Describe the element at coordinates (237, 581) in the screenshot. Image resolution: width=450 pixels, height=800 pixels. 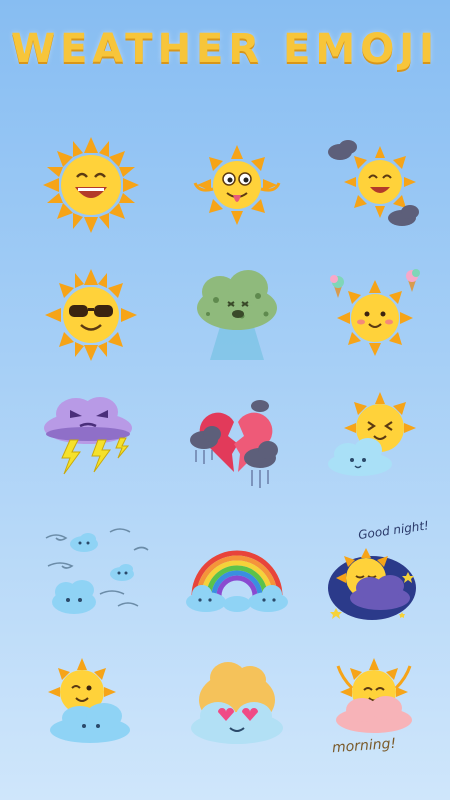
I see `rainbow-icon` at that location.